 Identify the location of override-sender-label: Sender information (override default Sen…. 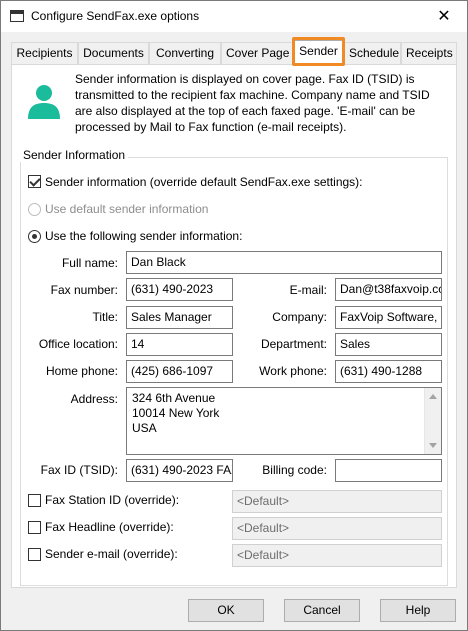
(204, 182).